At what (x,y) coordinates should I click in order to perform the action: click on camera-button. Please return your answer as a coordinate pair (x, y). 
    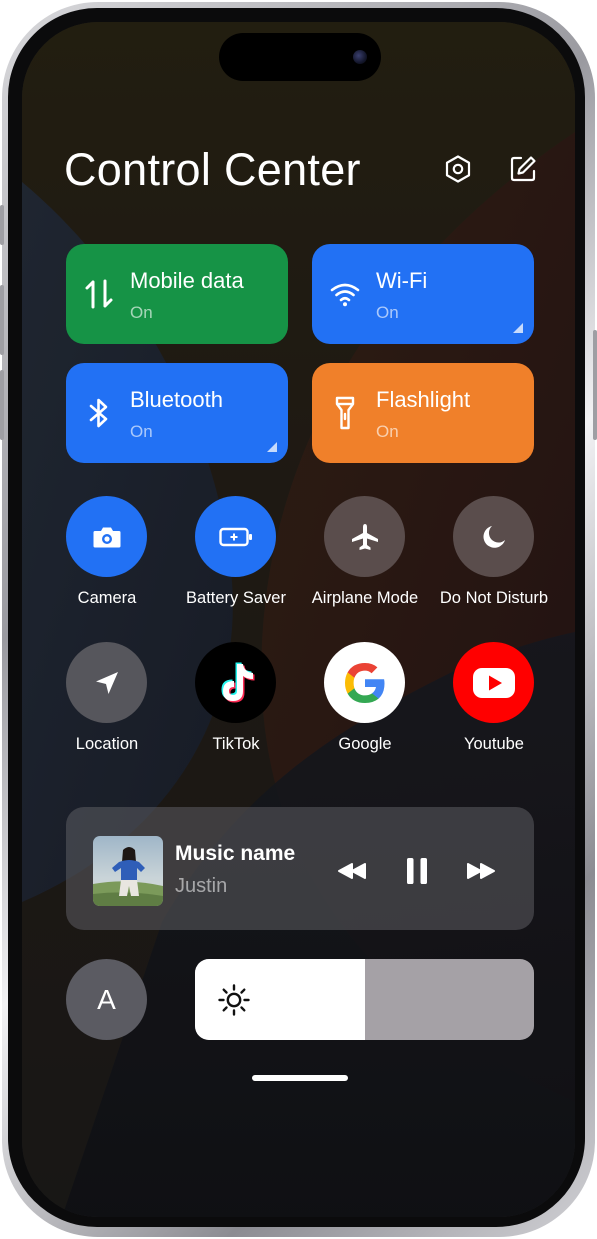
    Looking at the image, I should click on (106, 536).